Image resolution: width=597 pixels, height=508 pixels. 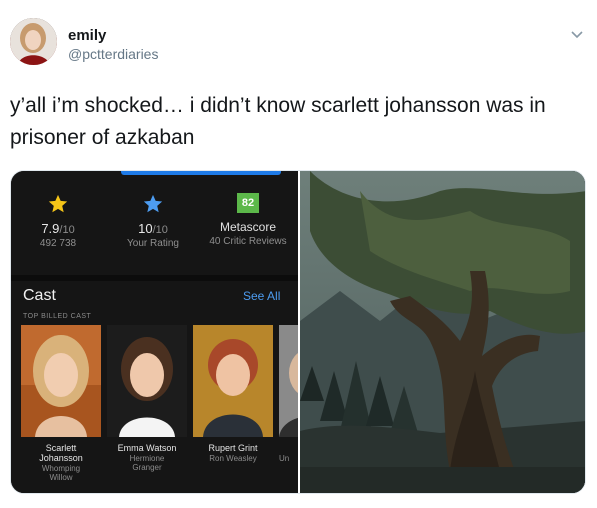 I want to click on cast-card: Scarlett Johansson Whomping Willow, so click(x=61, y=403).